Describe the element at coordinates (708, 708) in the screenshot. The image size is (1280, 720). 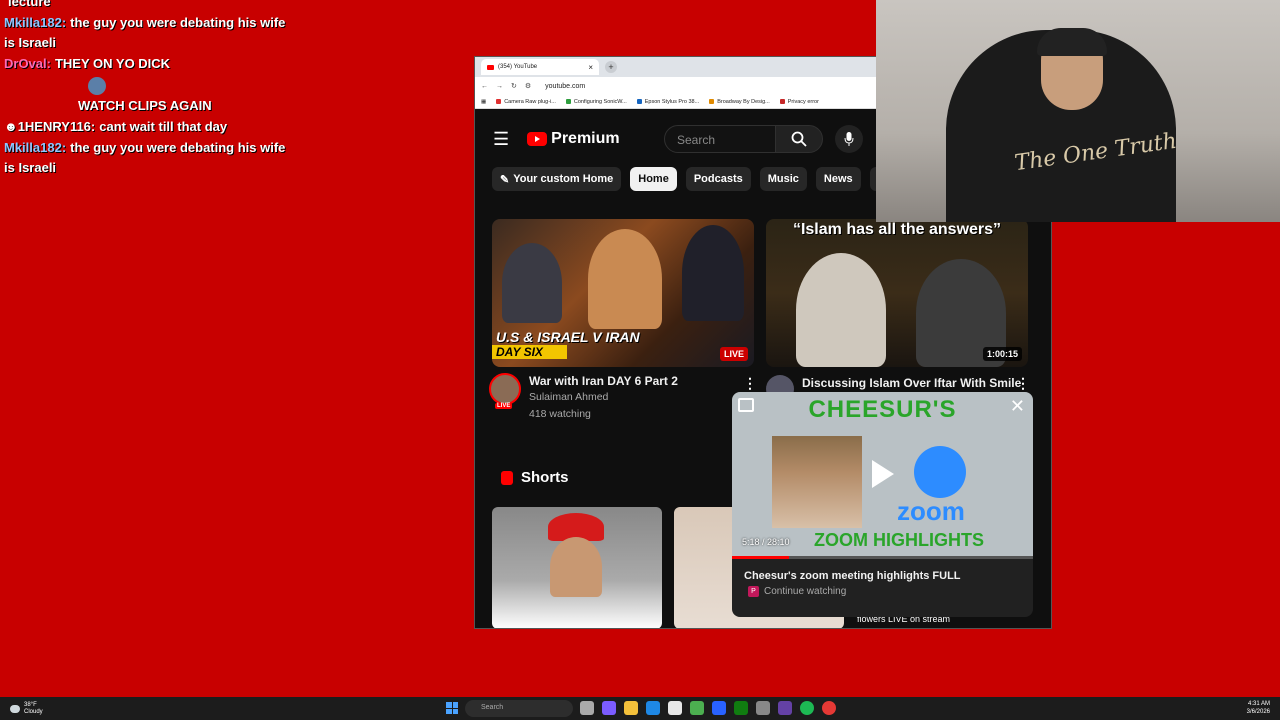
I see `taskbar-apps` at that location.